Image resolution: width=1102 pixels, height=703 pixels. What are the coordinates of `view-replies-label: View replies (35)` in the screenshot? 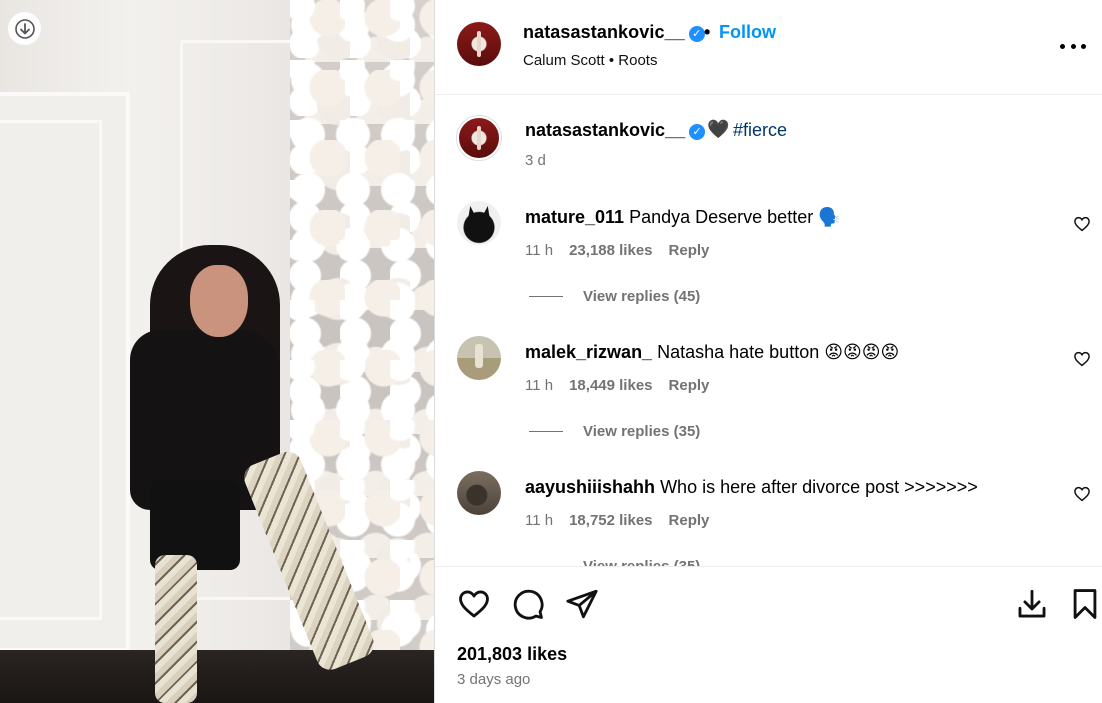 It's located at (641, 431).